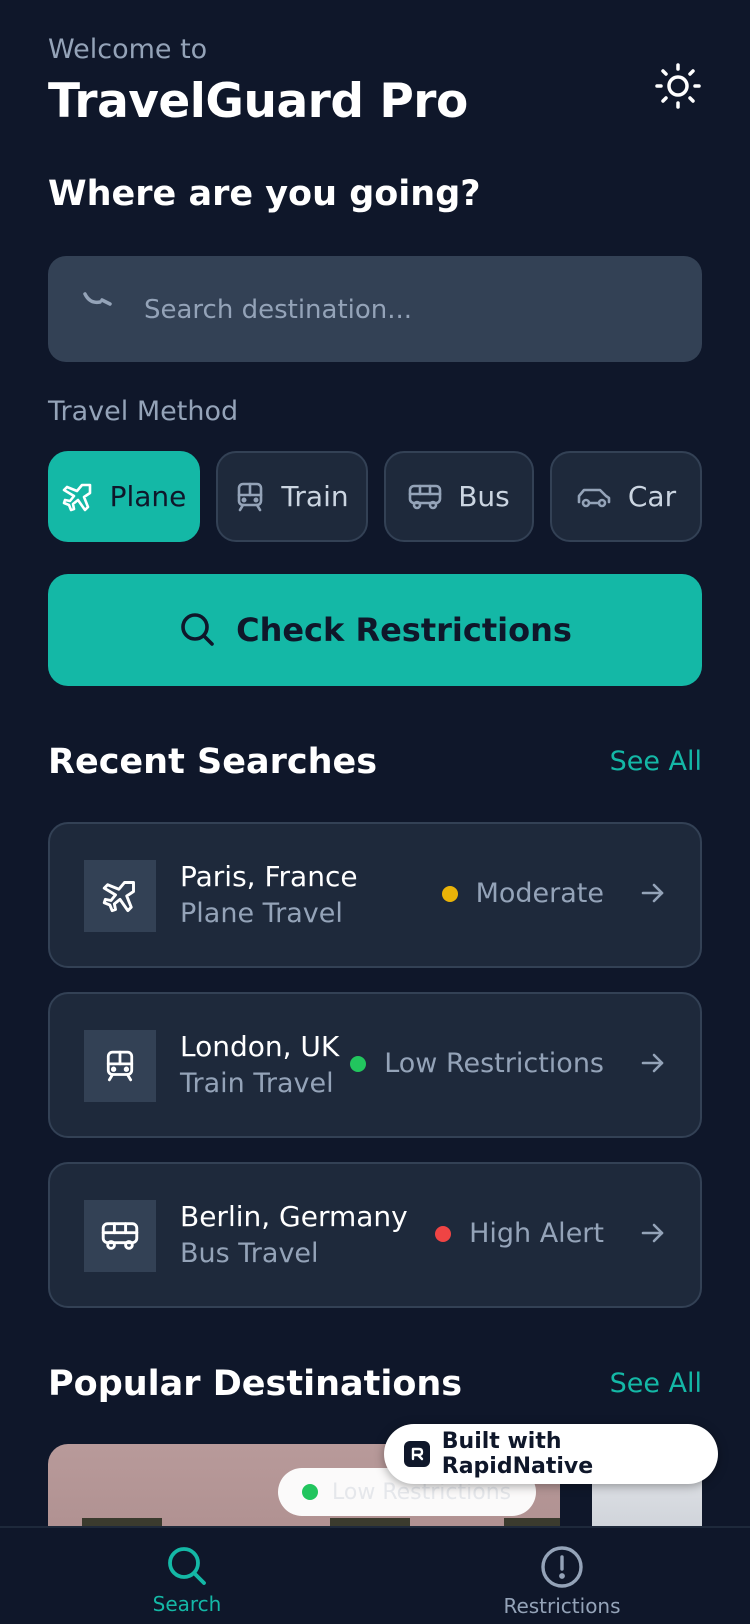 The width and height of the screenshot is (750, 1624). What do you see at coordinates (484, 496) in the screenshot?
I see `method-bus-label: Bus` at bounding box center [484, 496].